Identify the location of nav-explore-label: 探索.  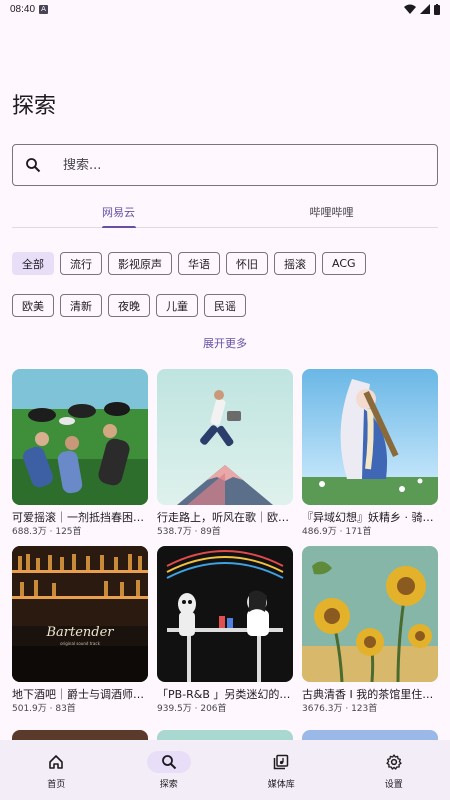
(168, 784).